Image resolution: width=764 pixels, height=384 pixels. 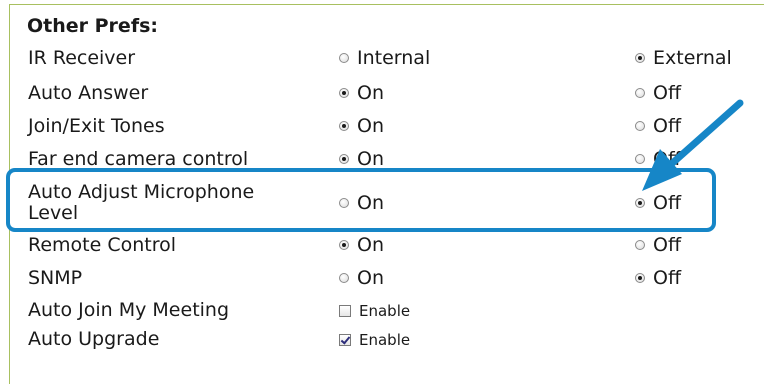 I want to click on arrow-pointer-icon, so click(x=693, y=145).